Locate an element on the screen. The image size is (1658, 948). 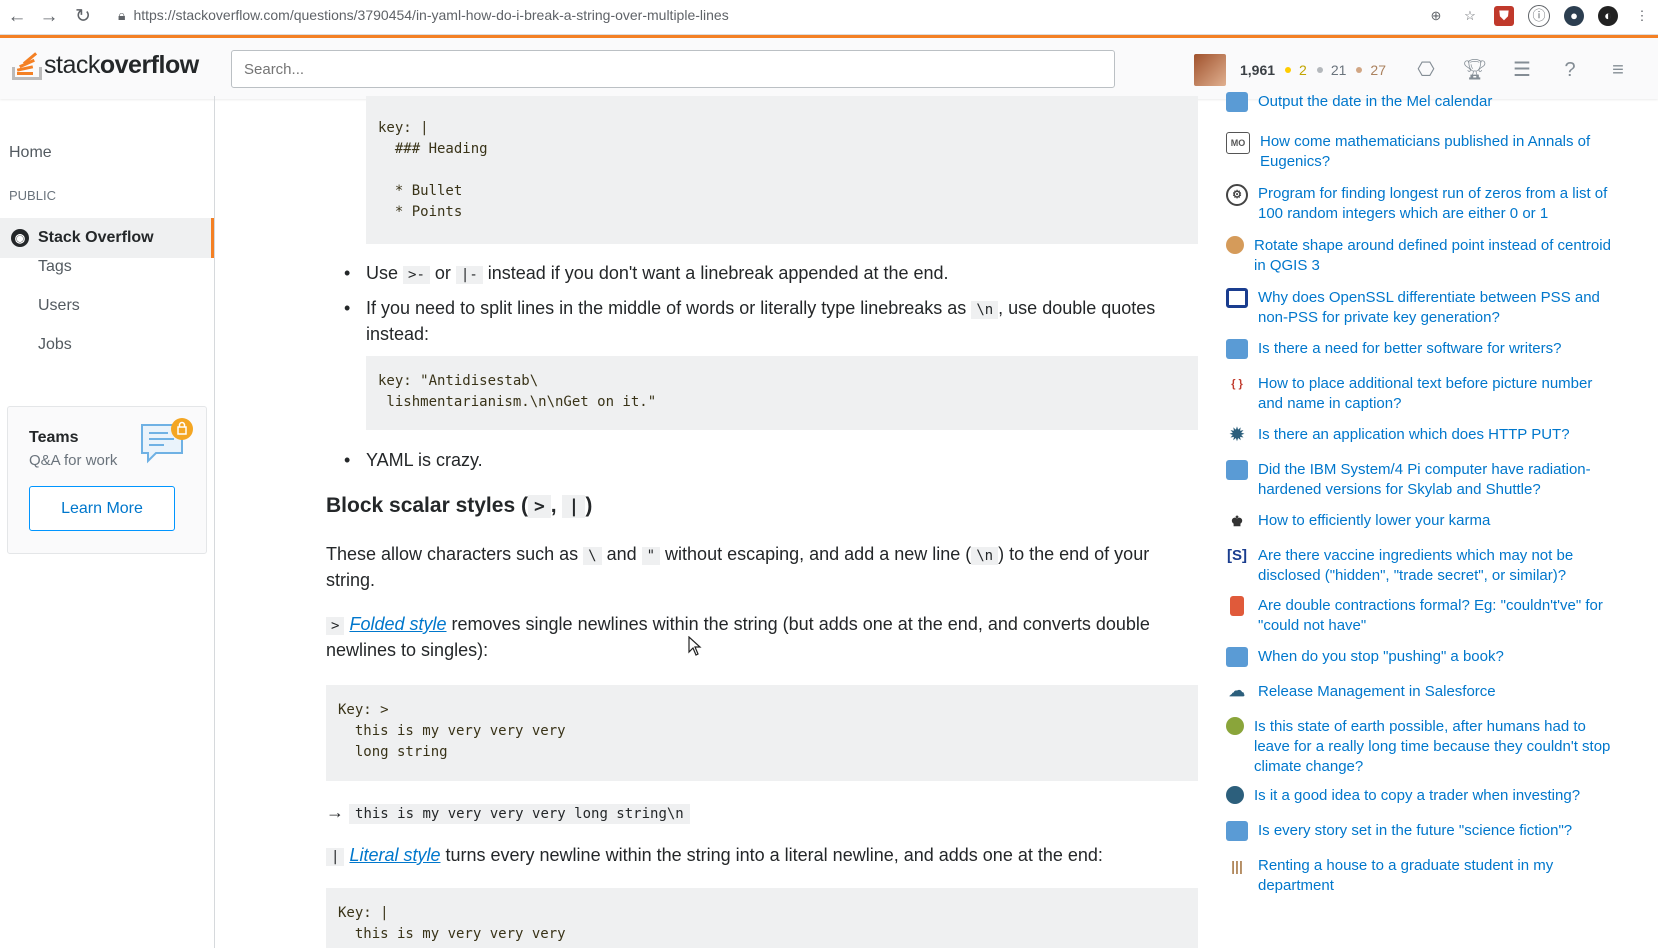
nav-stackoverflow: ◉ Stack Overflow is located at coordinates (107, 238).